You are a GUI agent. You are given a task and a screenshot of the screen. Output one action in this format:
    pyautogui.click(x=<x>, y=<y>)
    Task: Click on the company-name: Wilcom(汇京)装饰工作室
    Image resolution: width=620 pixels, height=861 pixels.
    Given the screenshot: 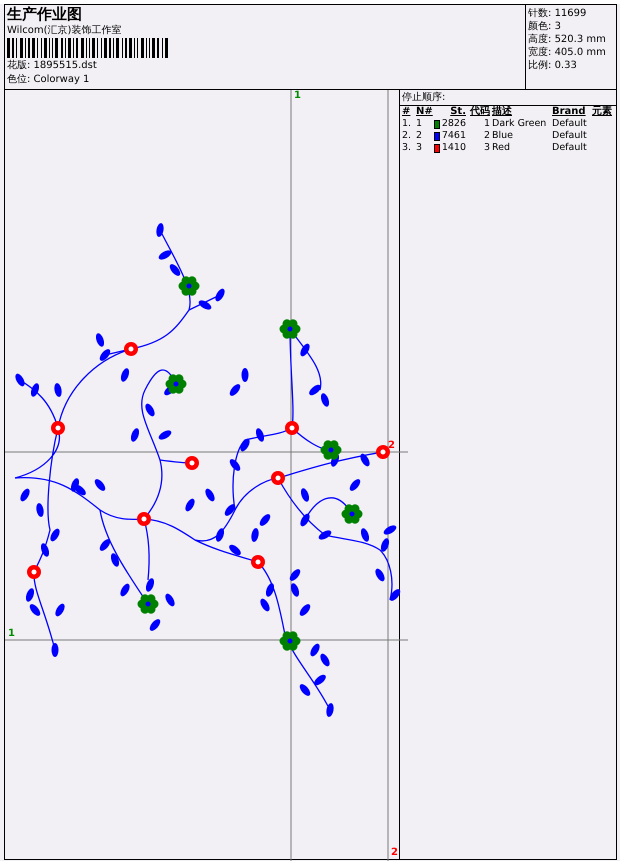 What is the action you would take?
    pyautogui.click(x=64, y=30)
    